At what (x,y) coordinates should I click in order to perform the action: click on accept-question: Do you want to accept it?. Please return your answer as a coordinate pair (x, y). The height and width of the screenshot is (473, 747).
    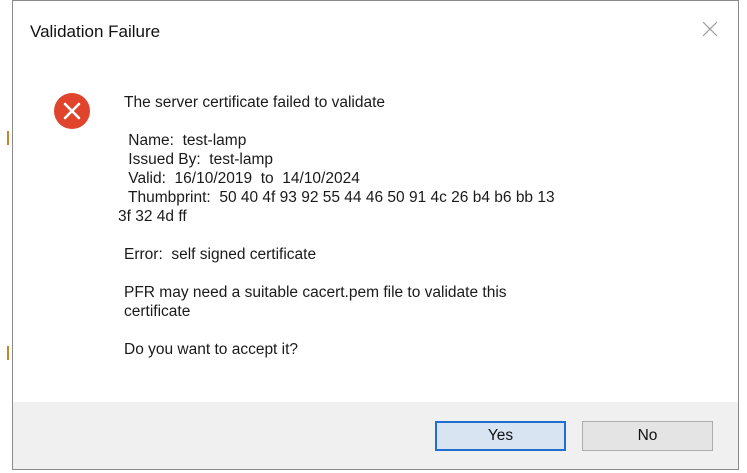
    Looking at the image, I should click on (211, 349).